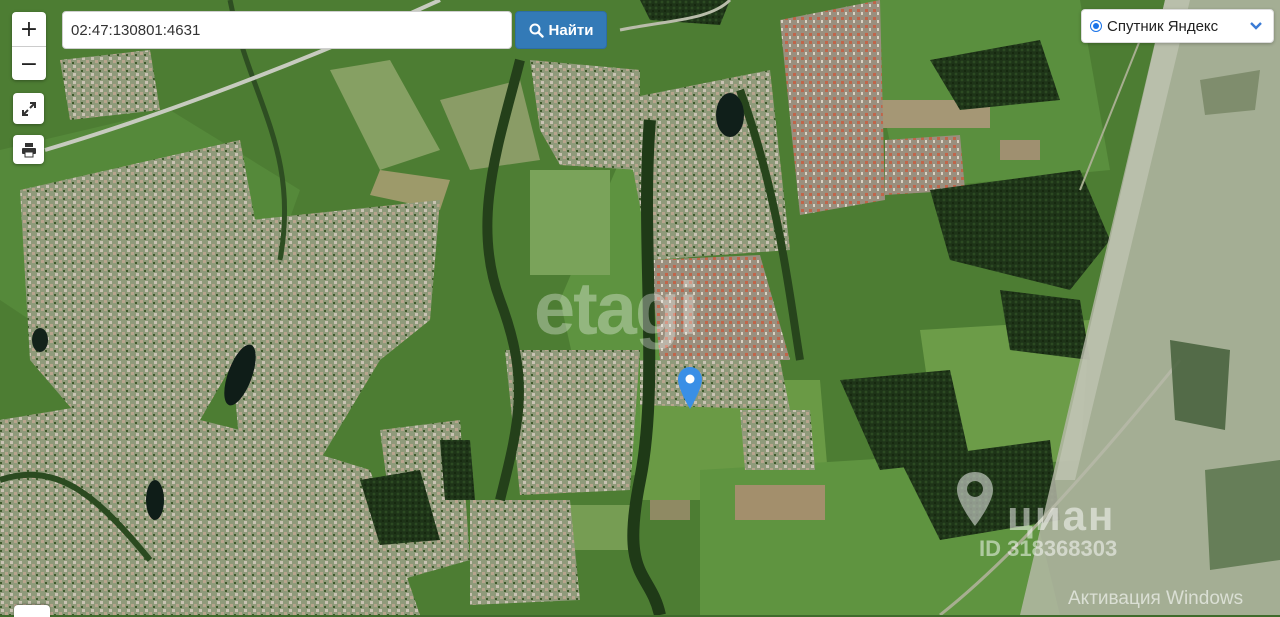  Describe the element at coordinates (975, 499) in the screenshot. I see `cian-pin-icon` at that location.